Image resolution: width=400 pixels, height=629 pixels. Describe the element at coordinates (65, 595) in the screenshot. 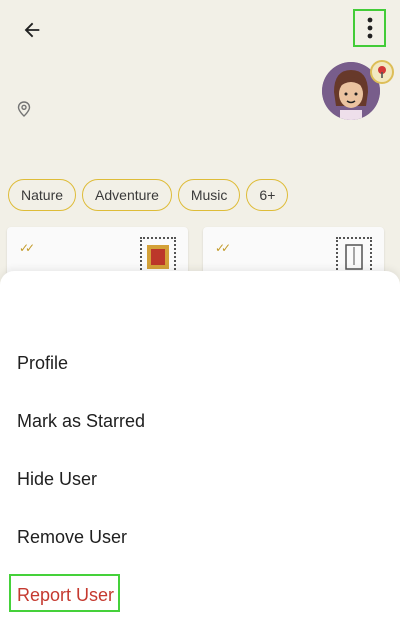

I see `menu-item-report-user: Report User` at that location.